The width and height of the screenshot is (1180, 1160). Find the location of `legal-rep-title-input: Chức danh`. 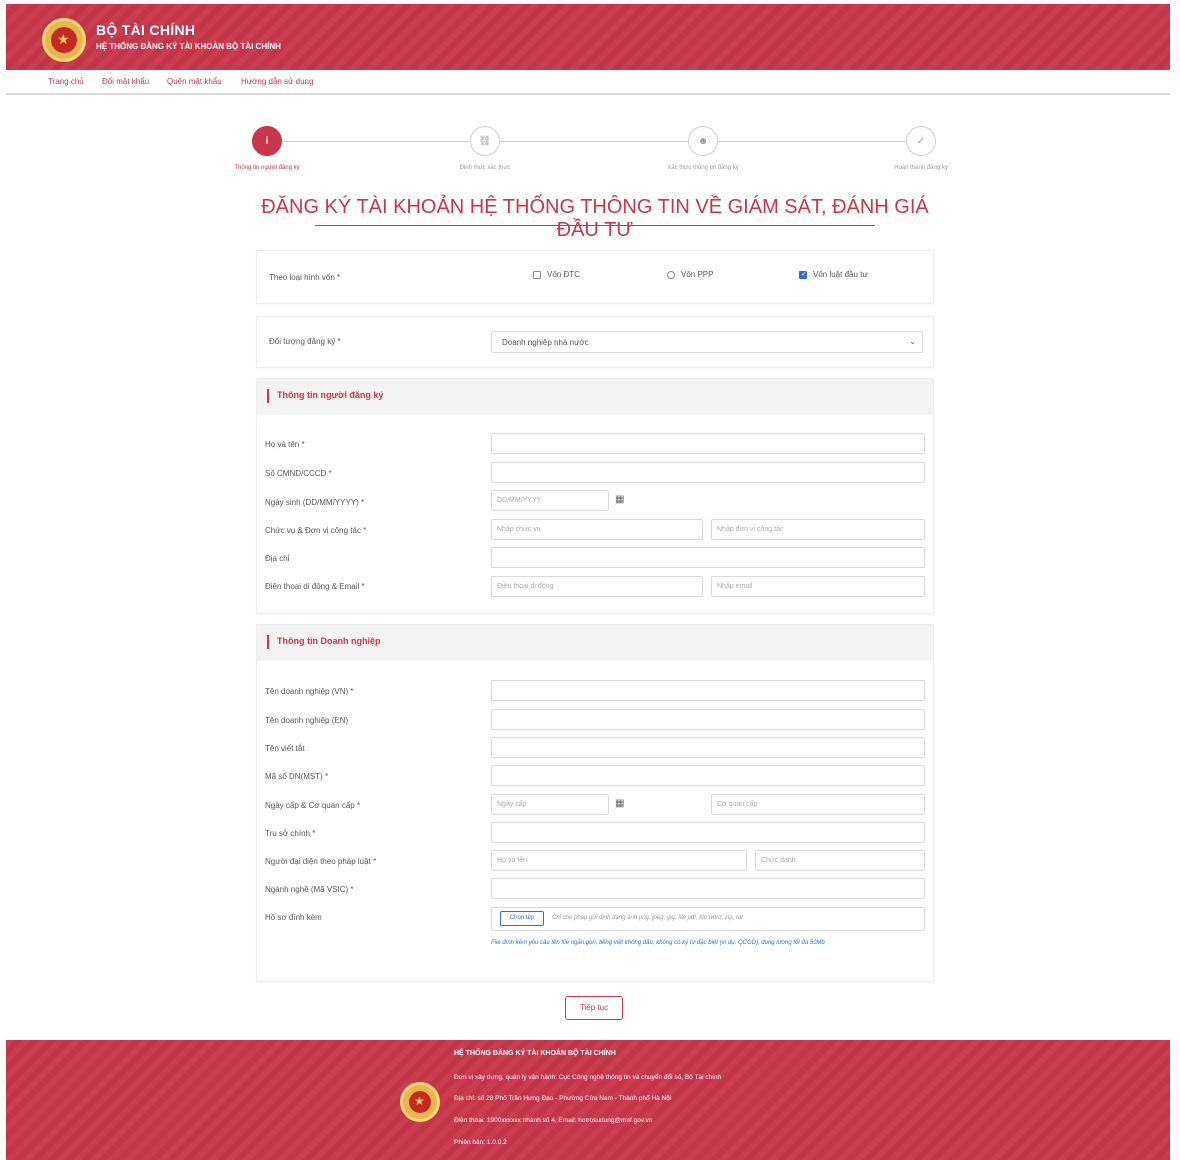

legal-rep-title-input: Chức danh is located at coordinates (840, 860).